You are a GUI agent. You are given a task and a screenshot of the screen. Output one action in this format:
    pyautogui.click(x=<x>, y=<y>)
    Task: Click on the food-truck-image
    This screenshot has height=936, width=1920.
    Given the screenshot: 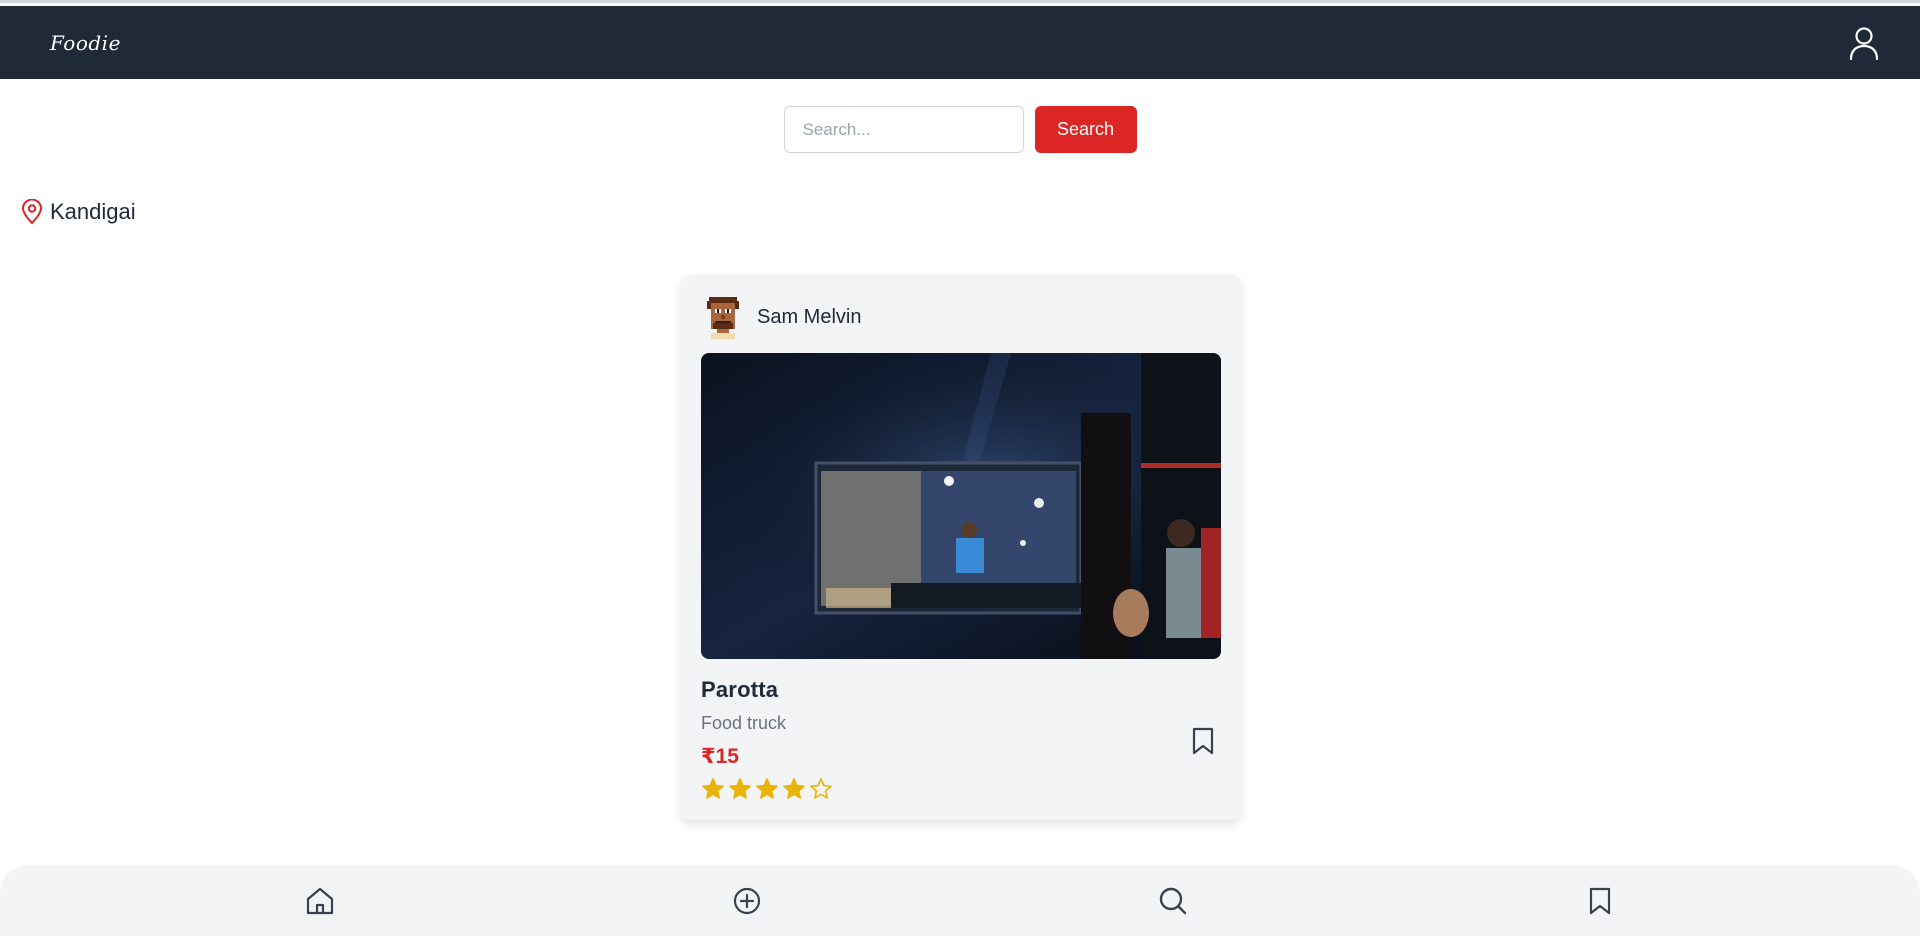 What is the action you would take?
    pyautogui.click(x=961, y=506)
    